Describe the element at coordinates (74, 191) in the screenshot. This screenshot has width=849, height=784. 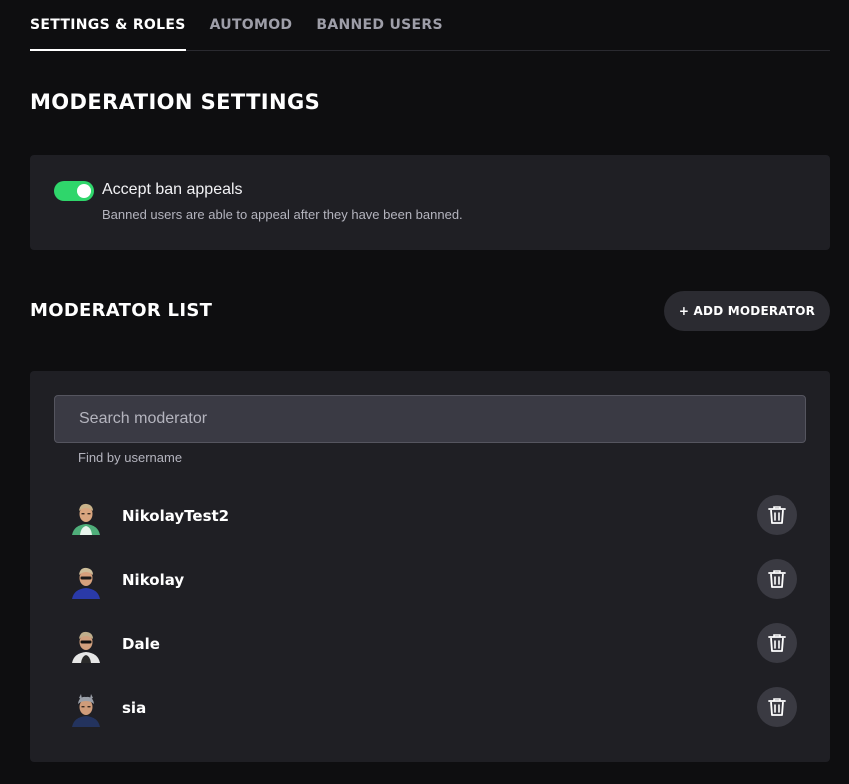
I see `accept-ban-appeals-toggle` at that location.